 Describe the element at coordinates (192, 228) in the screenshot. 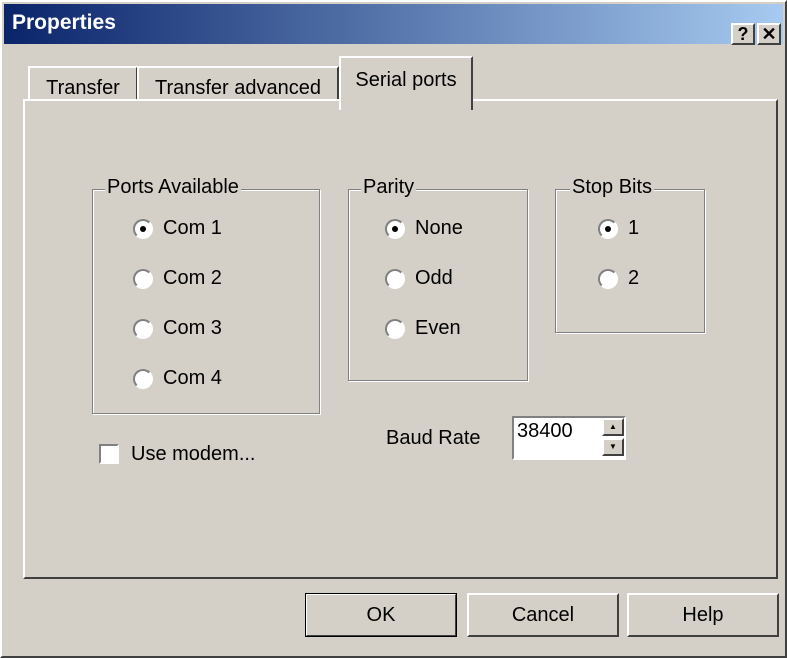

I see `radio-label: Com 1` at that location.